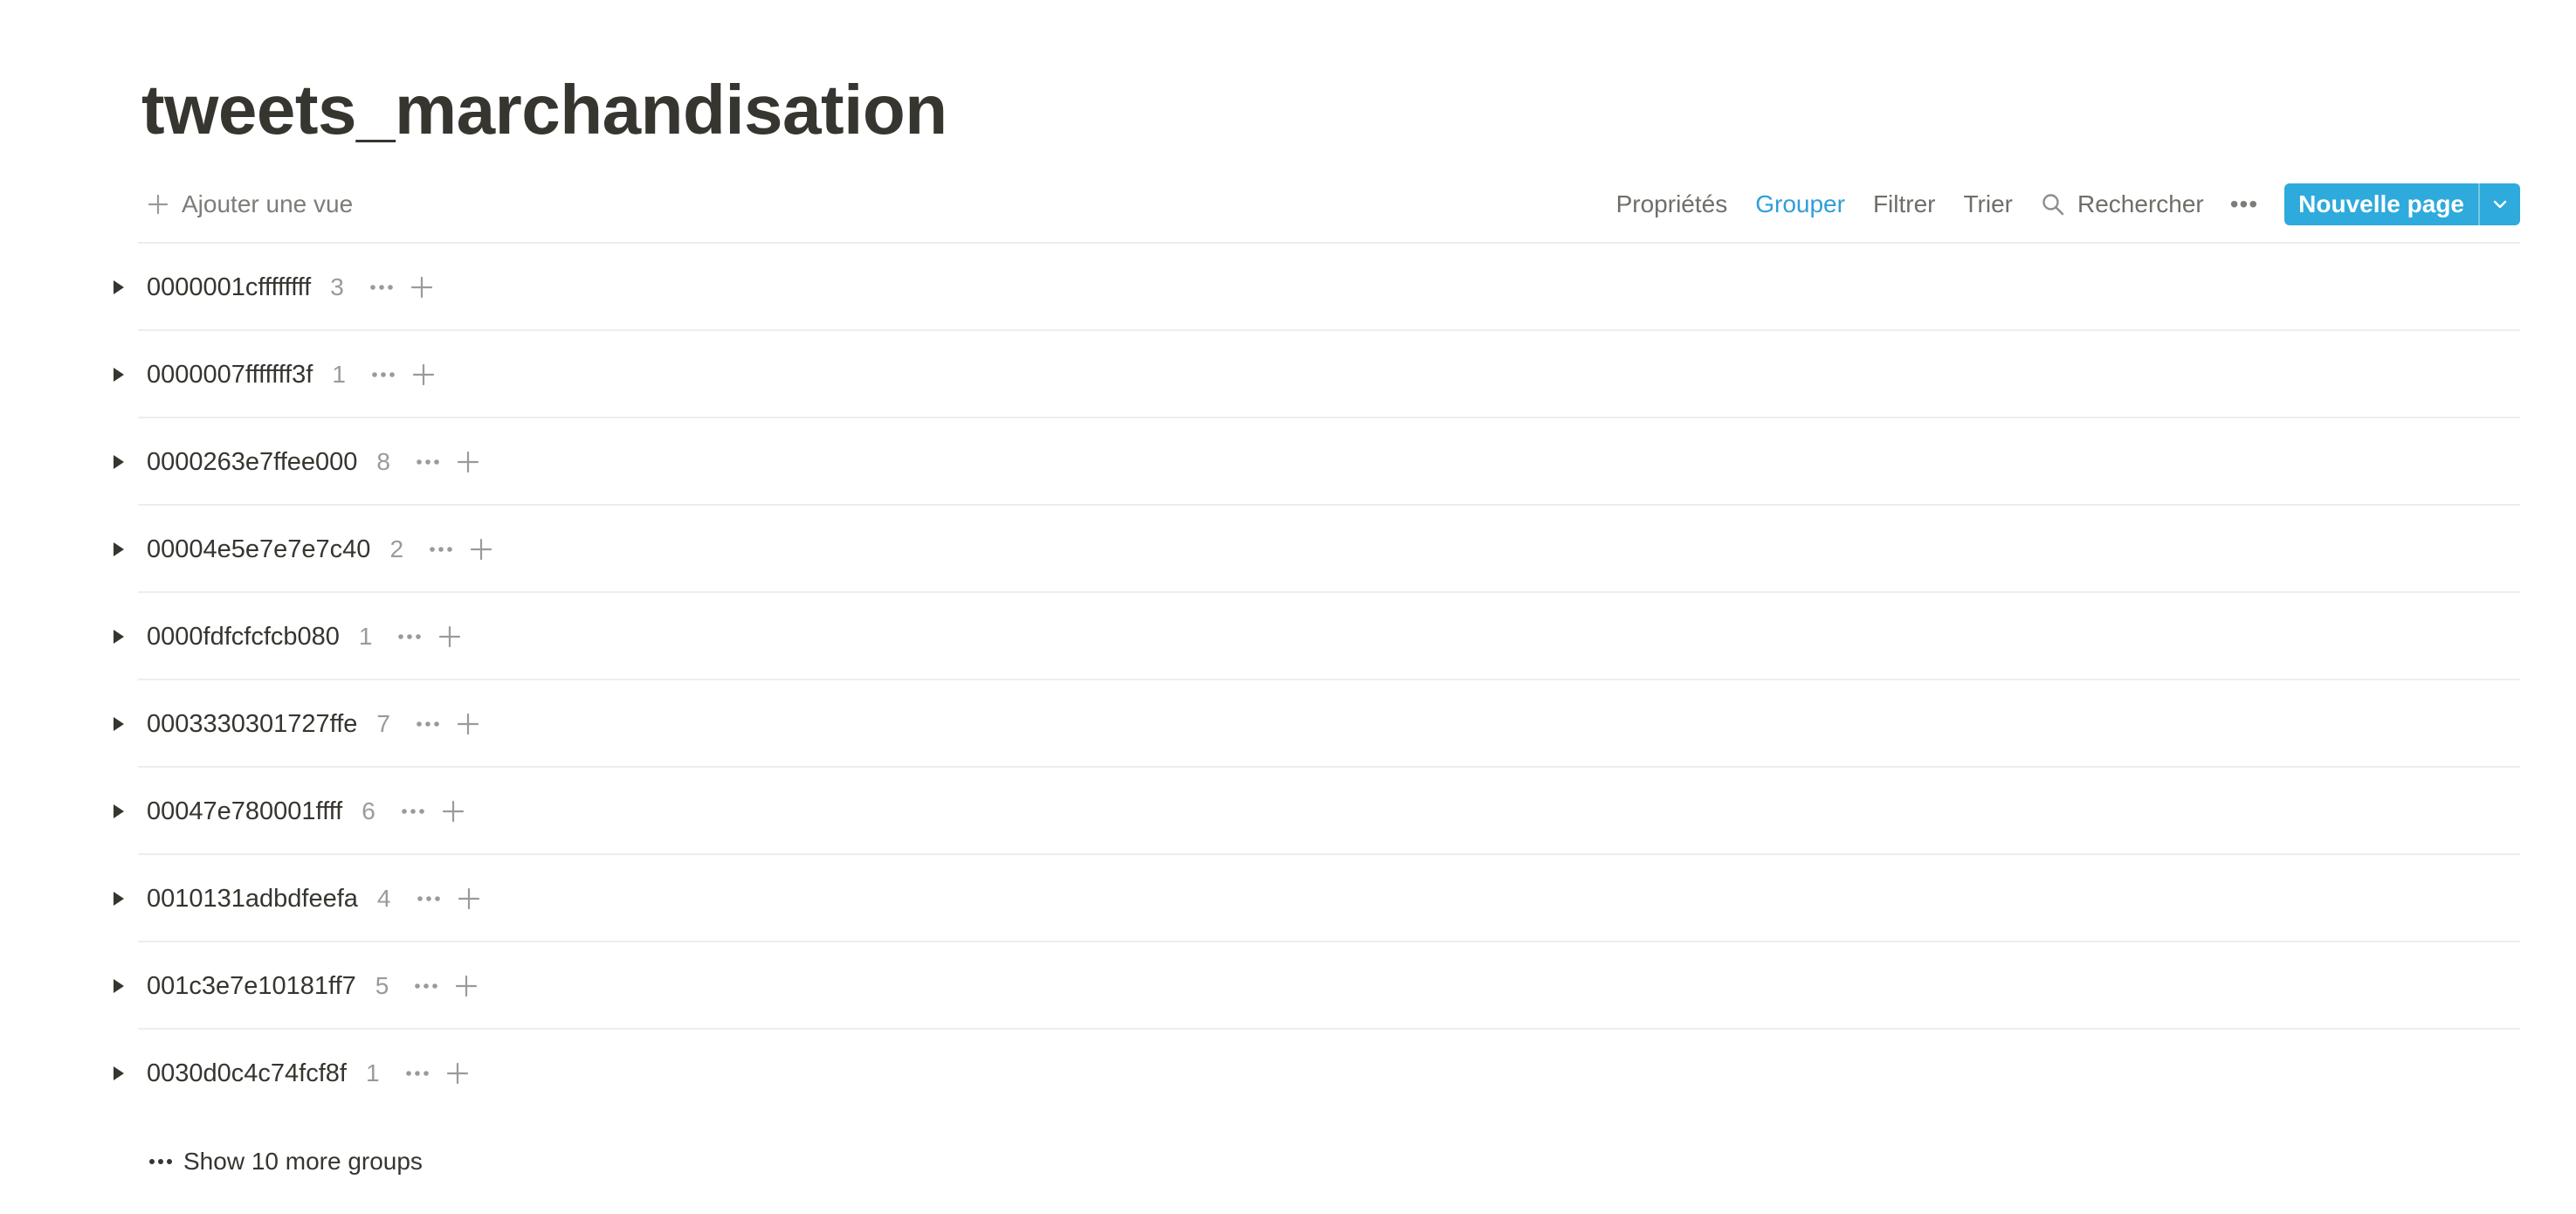  I want to click on group-name: 00047e780001ffff, so click(245, 811).